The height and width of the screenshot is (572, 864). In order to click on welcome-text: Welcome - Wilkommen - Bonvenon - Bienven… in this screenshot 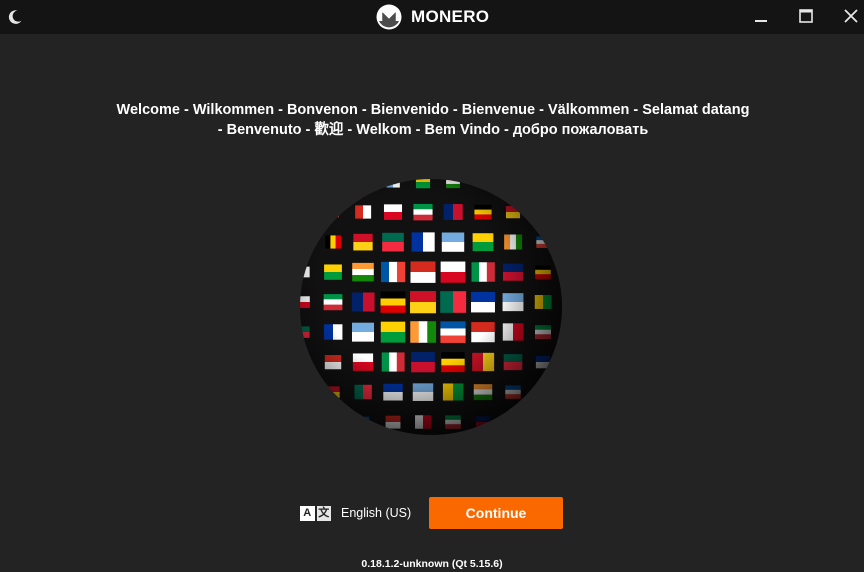, I will do `click(433, 120)`.